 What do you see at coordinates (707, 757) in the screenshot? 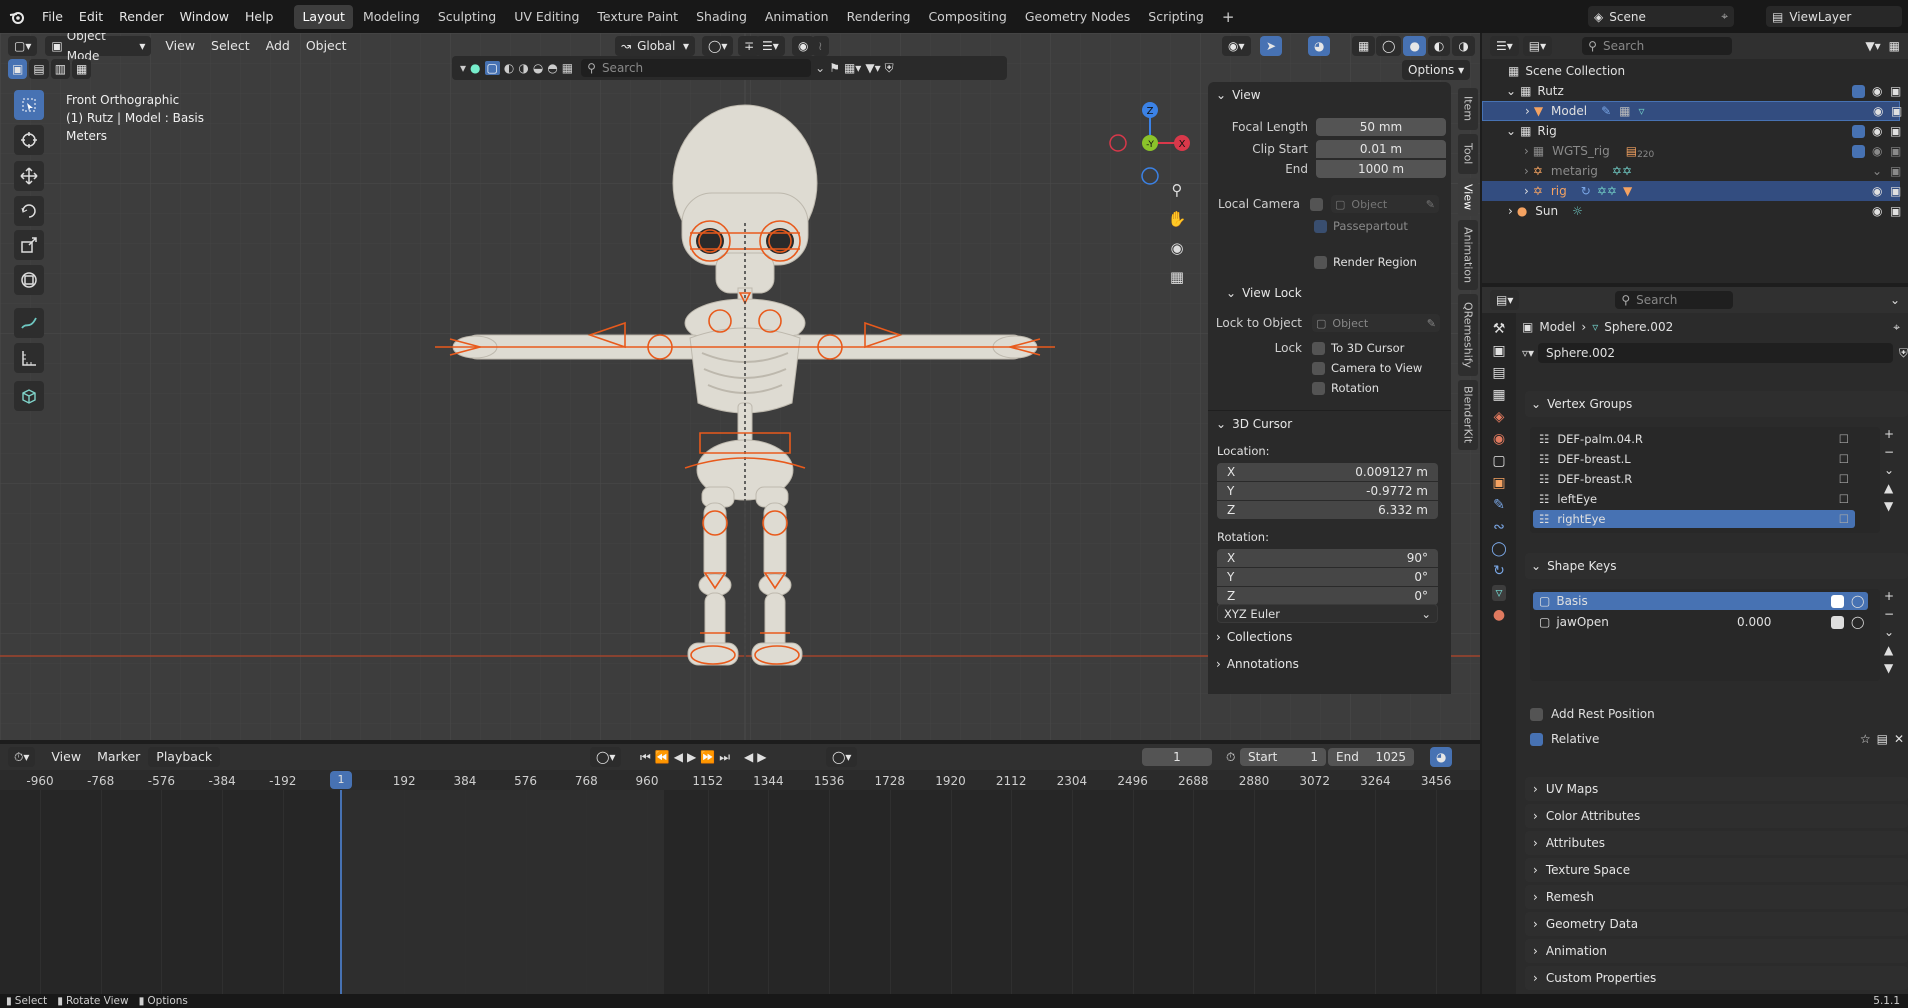
I see `next-keyframe-icon: ⏩` at bounding box center [707, 757].